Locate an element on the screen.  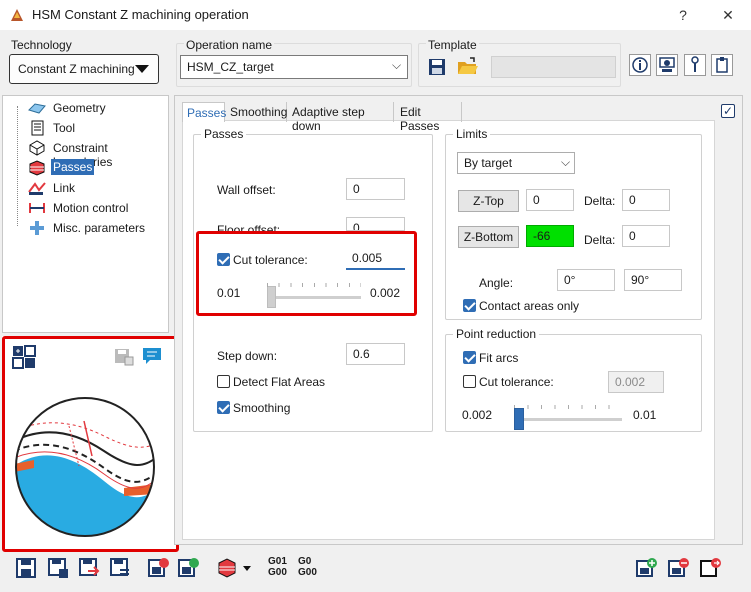
fit-arcs-checkbox is located at coordinates (469, 357).